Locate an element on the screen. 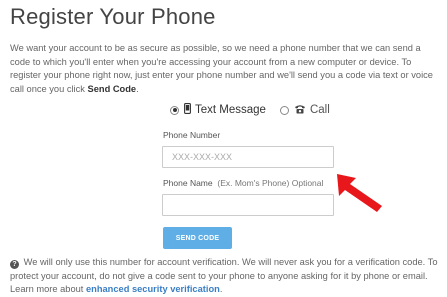 The height and width of the screenshot is (297, 447). text-message-option: Text Message is located at coordinates (218, 110).